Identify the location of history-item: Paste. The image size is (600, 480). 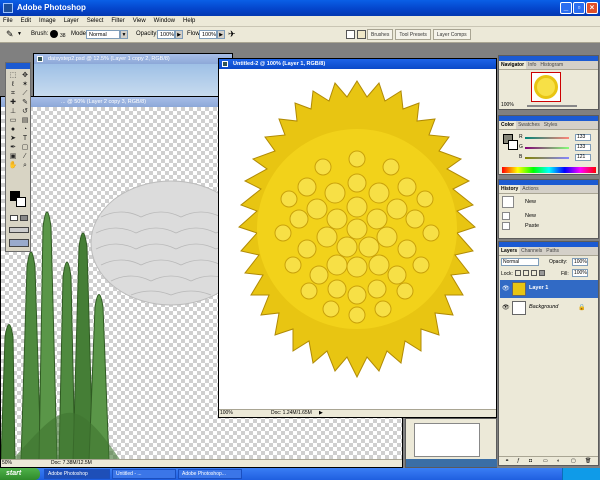
(549, 226).